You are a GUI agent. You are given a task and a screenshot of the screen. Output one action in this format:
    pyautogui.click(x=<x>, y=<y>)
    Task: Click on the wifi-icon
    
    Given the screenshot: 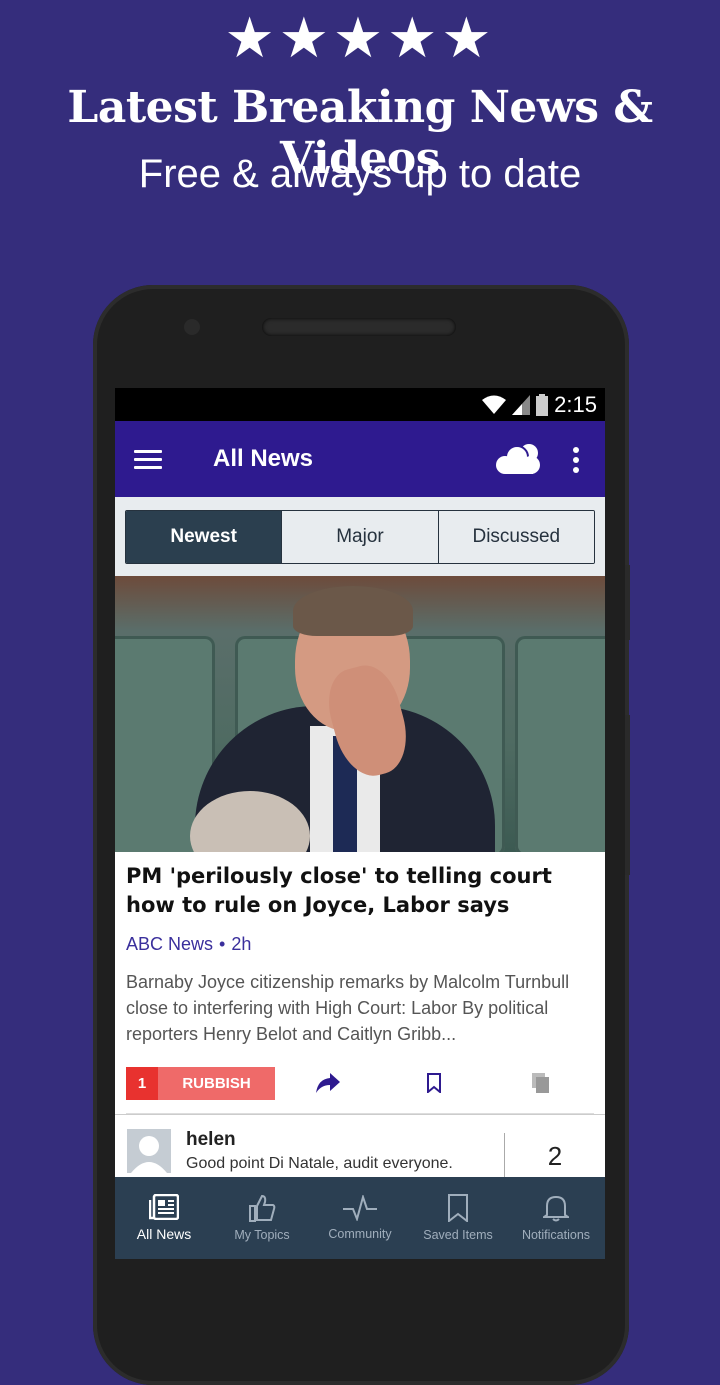 What is the action you would take?
    pyautogui.click(x=494, y=404)
    